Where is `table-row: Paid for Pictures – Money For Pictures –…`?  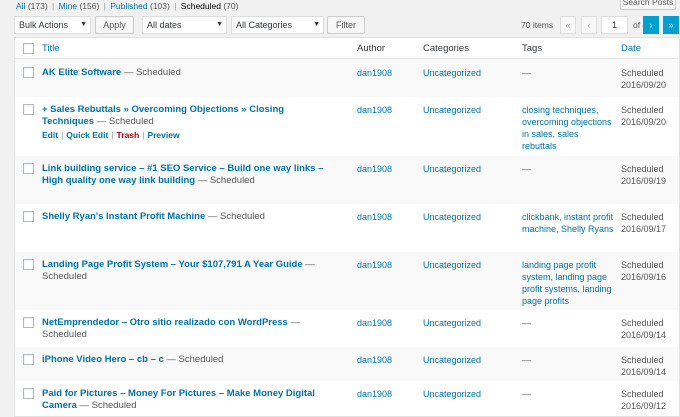 table-row: Paid for Pictures – Money For Pictures –… is located at coordinates (347, 398).